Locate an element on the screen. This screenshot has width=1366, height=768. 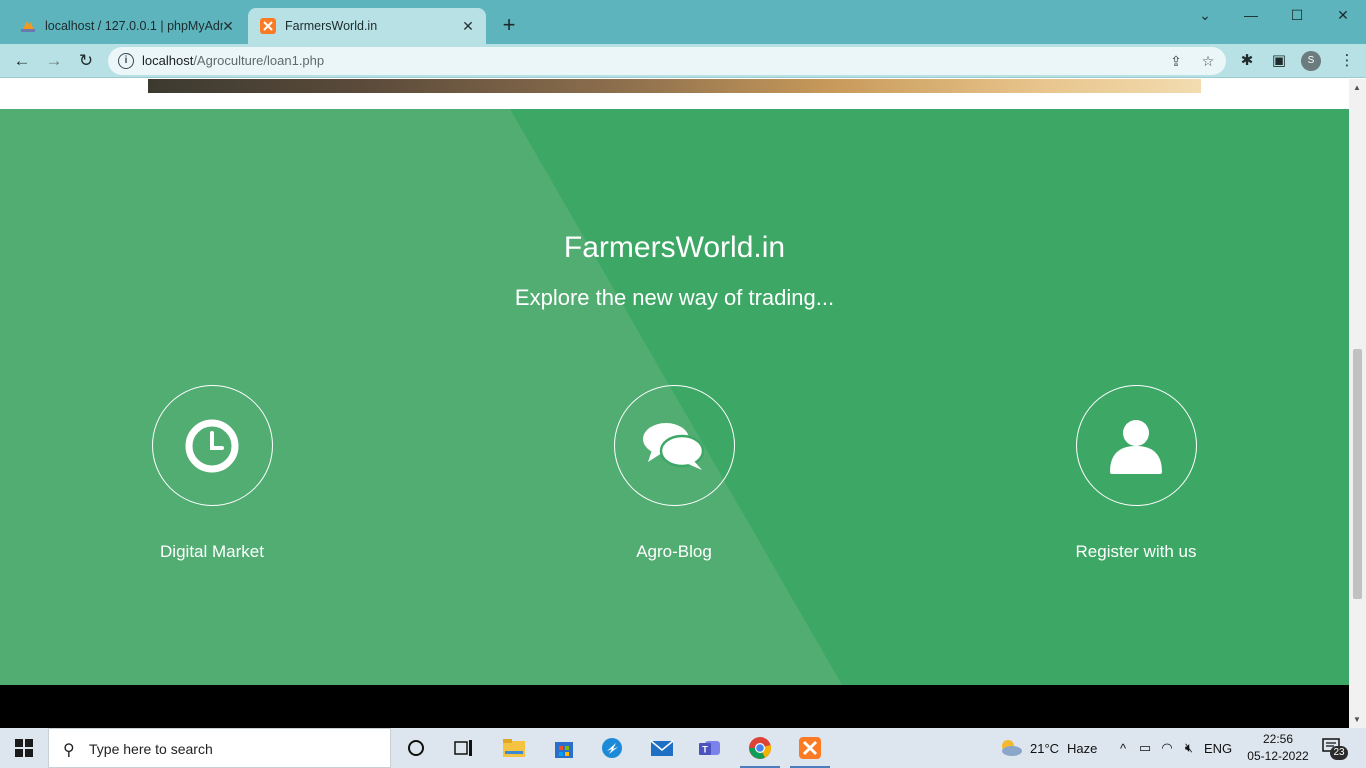
extensions-icon: ✱ is located at coordinates (1247, 61).